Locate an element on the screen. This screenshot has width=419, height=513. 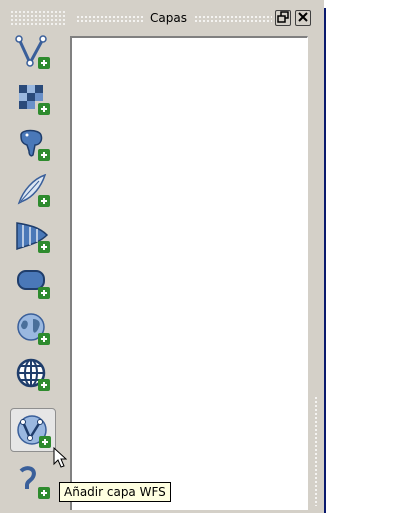
add-mssql-layer-icon is located at coordinates (33, 237).